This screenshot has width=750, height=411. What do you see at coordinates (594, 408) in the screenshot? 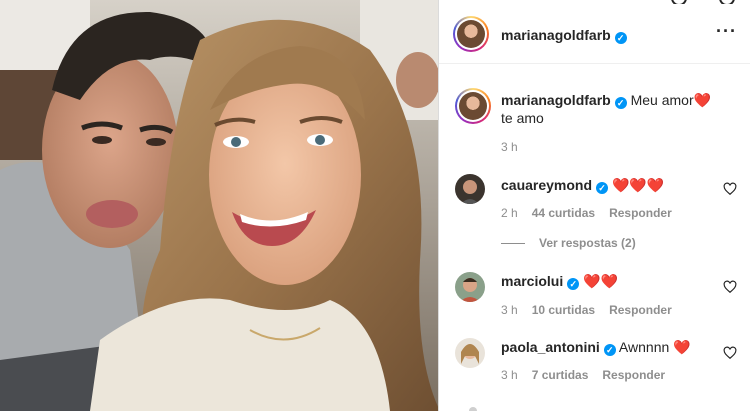
I see `next-comment-peek` at bounding box center [594, 408].